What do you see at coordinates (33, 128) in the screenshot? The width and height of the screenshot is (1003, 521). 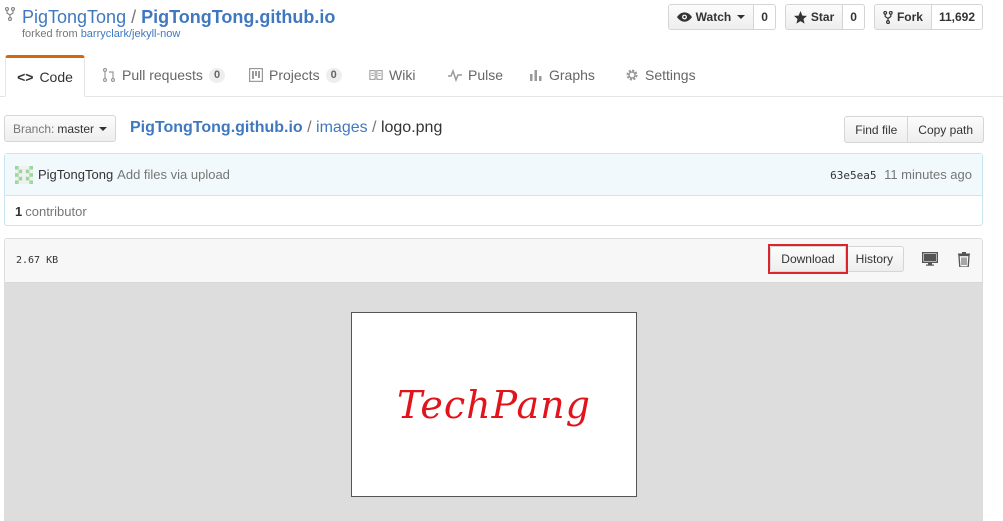 I see `branch-label: Branch:` at bounding box center [33, 128].